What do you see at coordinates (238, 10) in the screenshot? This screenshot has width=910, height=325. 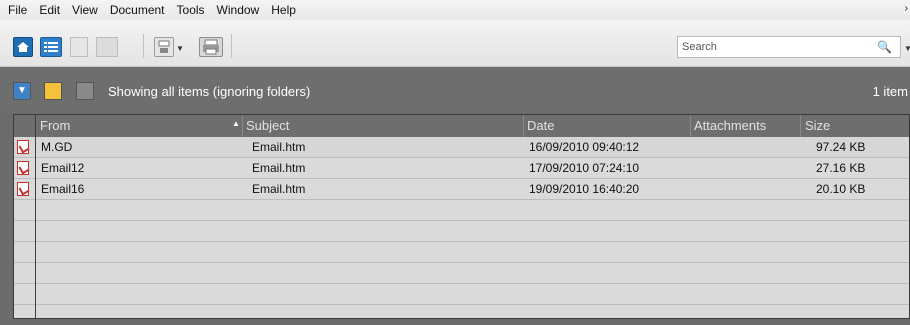 I see `menu-window: Window` at bounding box center [238, 10].